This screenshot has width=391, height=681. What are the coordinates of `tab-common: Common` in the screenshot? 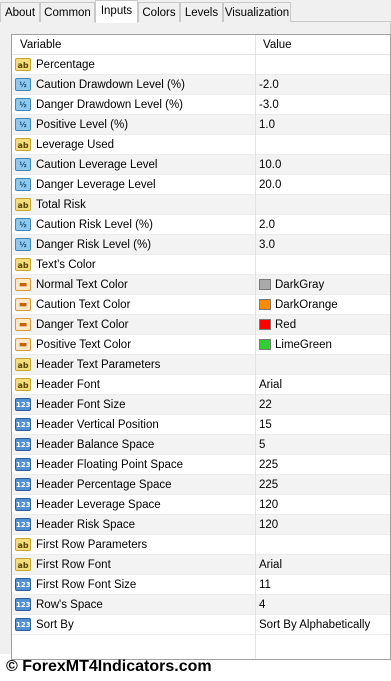 It's located at (67, 12).